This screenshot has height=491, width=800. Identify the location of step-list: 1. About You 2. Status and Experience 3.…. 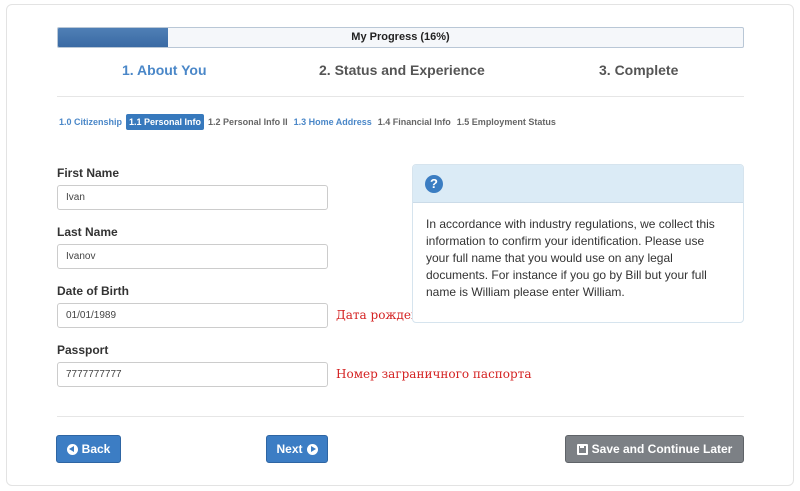
(400, 73).